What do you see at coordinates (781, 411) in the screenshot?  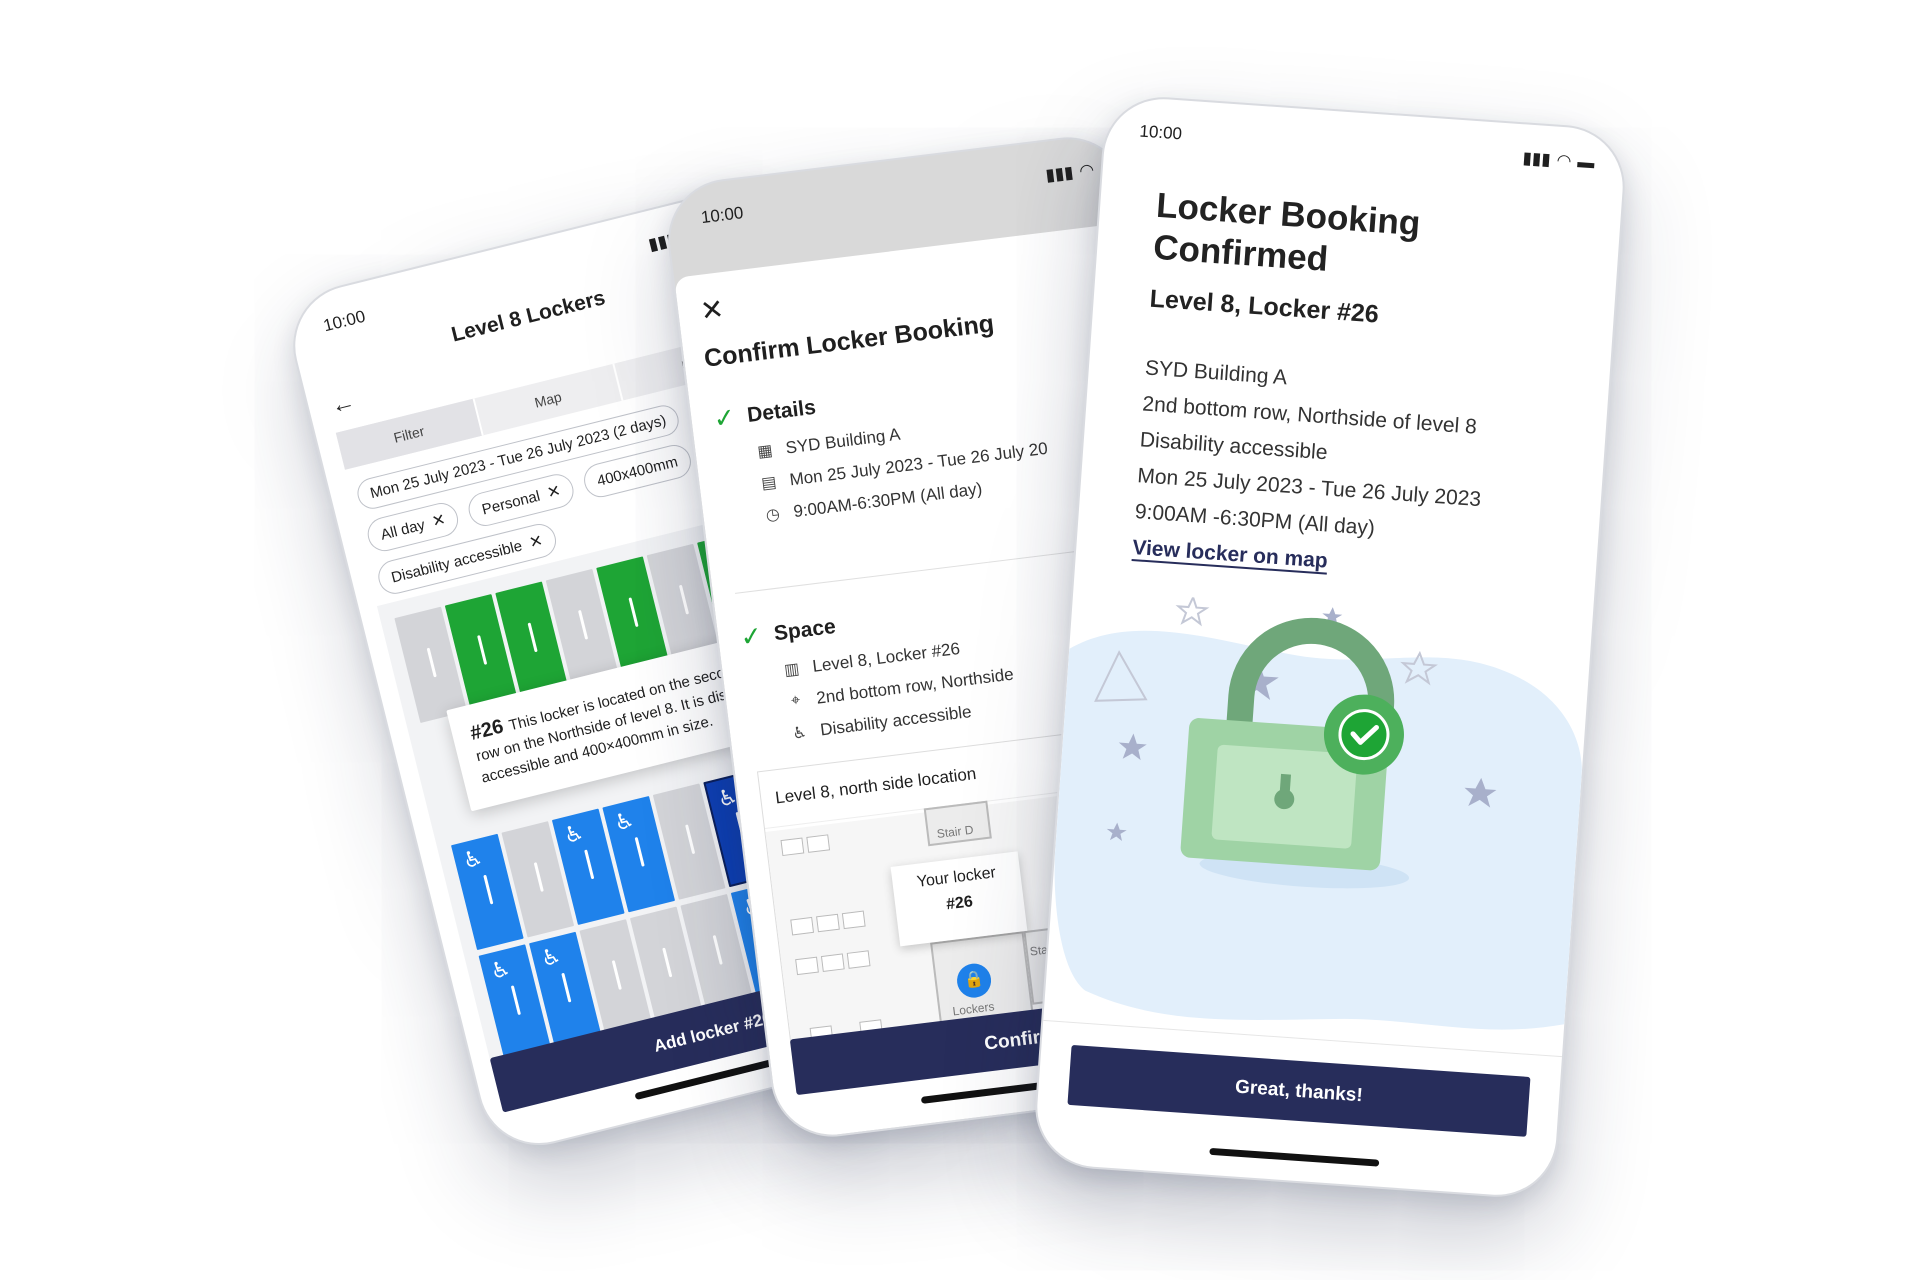 I see `details-heading: Details` at bounding box center [781, 411].